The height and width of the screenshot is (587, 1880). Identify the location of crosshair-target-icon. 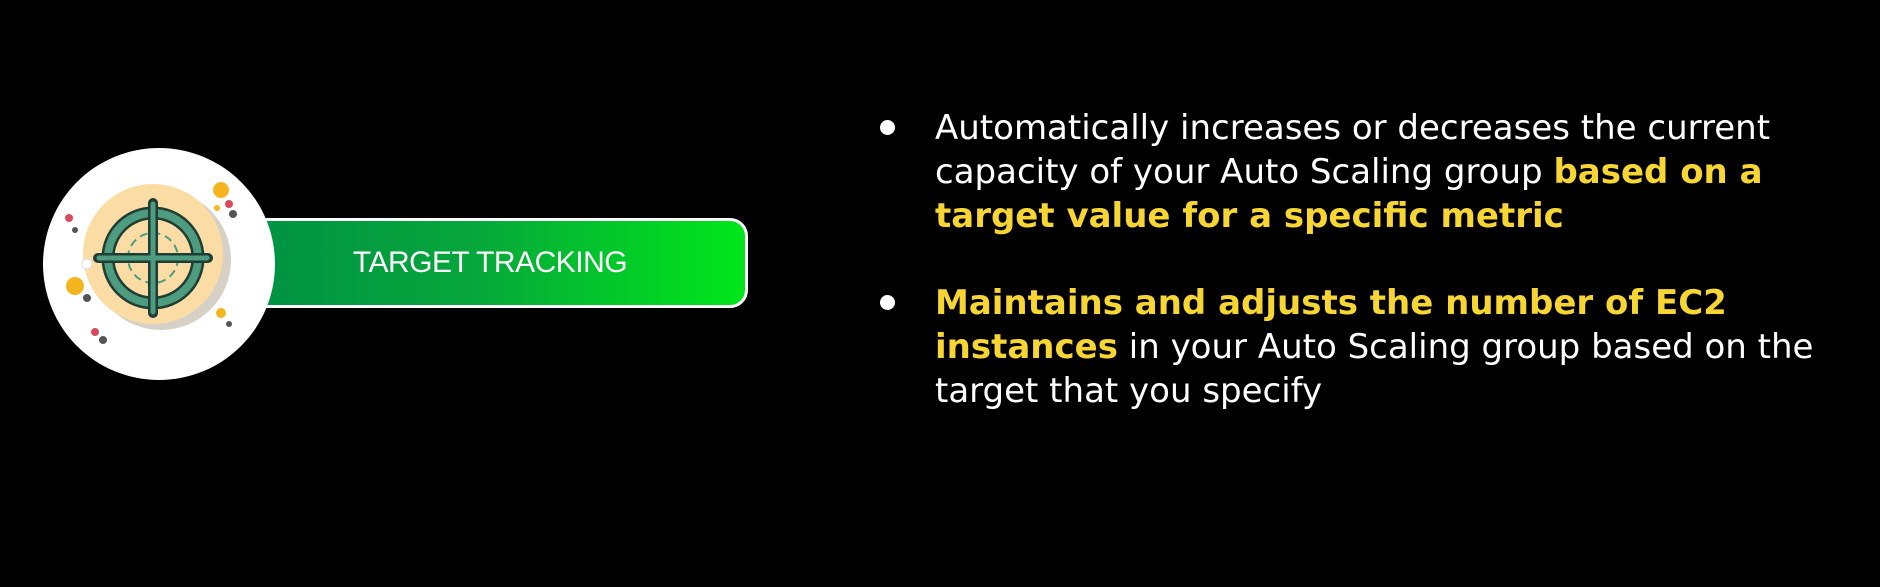
(151, 263).